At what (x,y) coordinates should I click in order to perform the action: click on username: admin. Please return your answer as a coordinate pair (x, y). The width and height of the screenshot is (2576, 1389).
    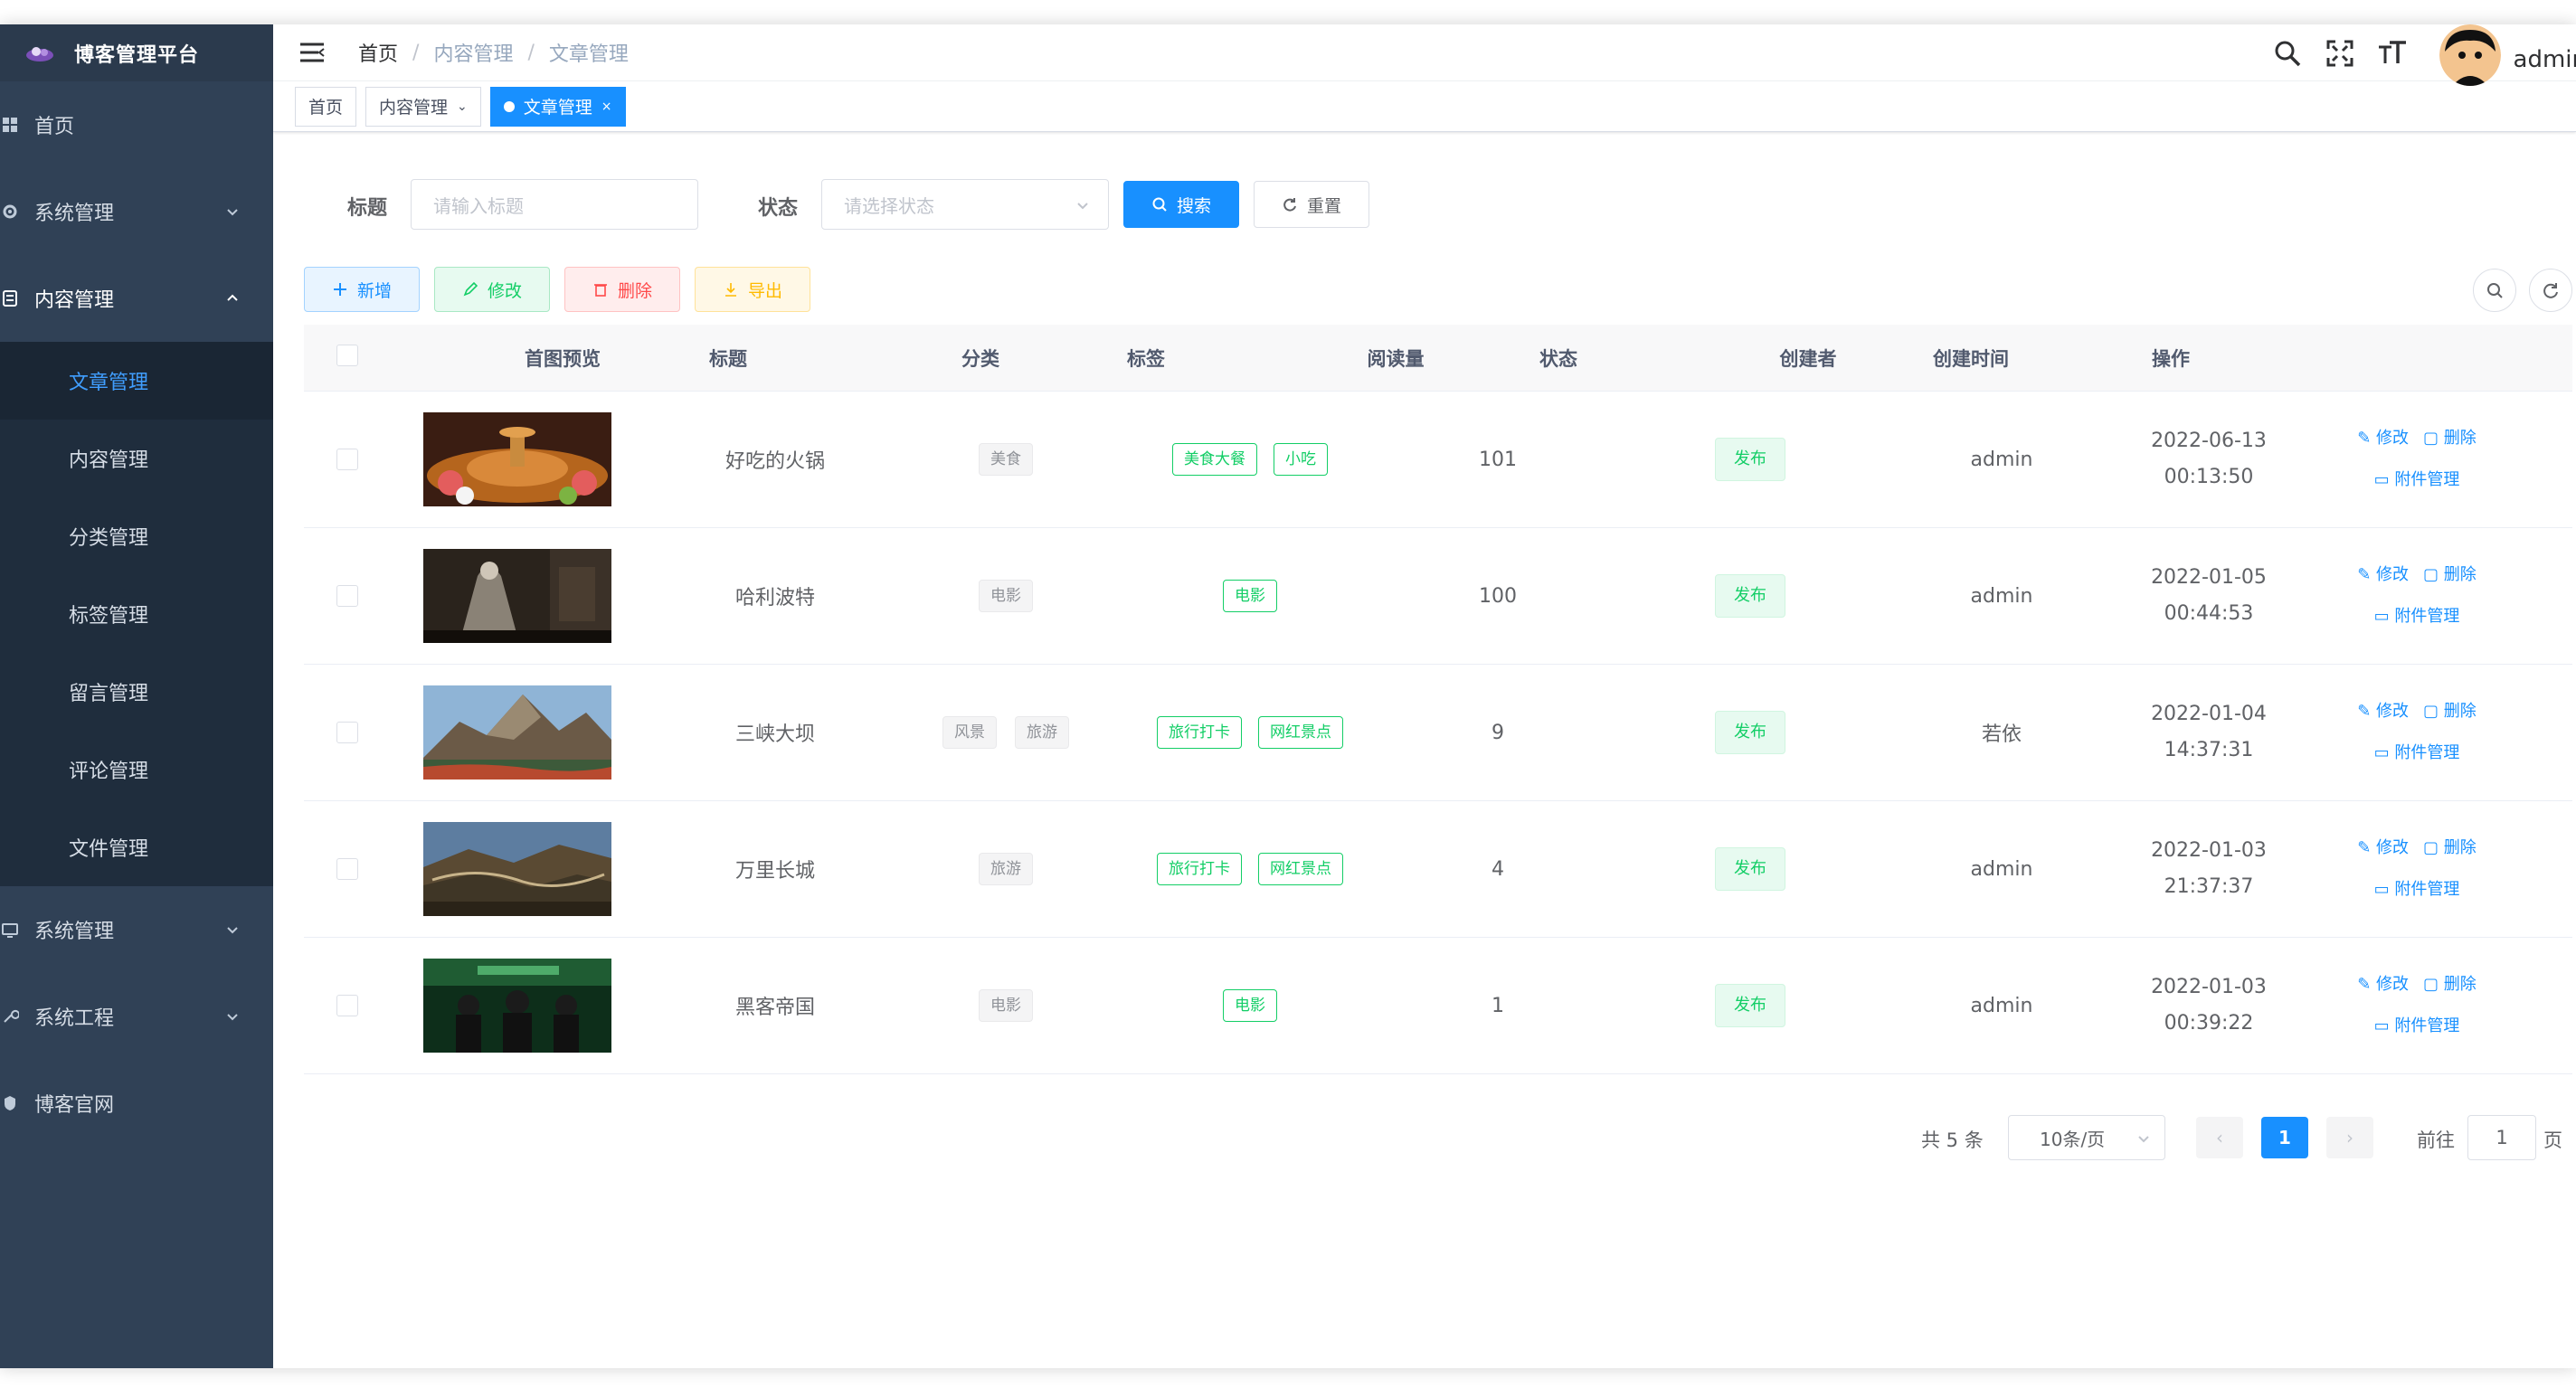
    Looking at the image, I should click on (2545, 59).